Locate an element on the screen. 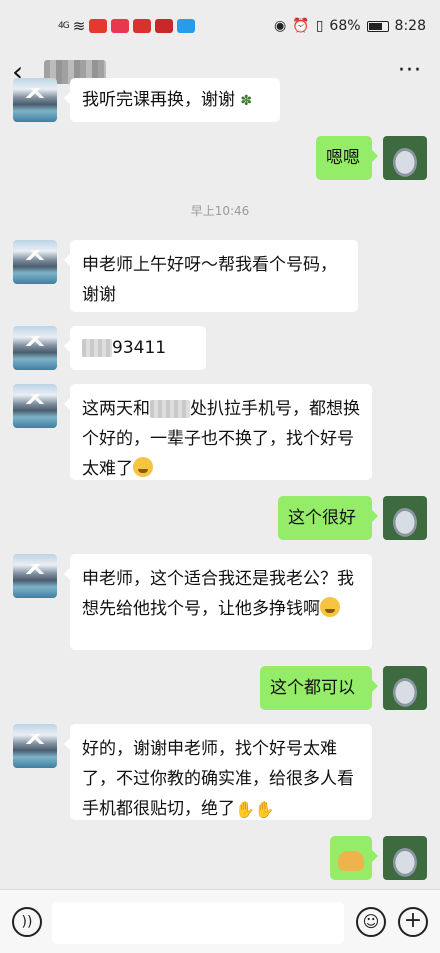 The width and height of the screenshot is (440, 953). message-bubble-outgoing: 这个都可以 is located at coordinates (319, 688).